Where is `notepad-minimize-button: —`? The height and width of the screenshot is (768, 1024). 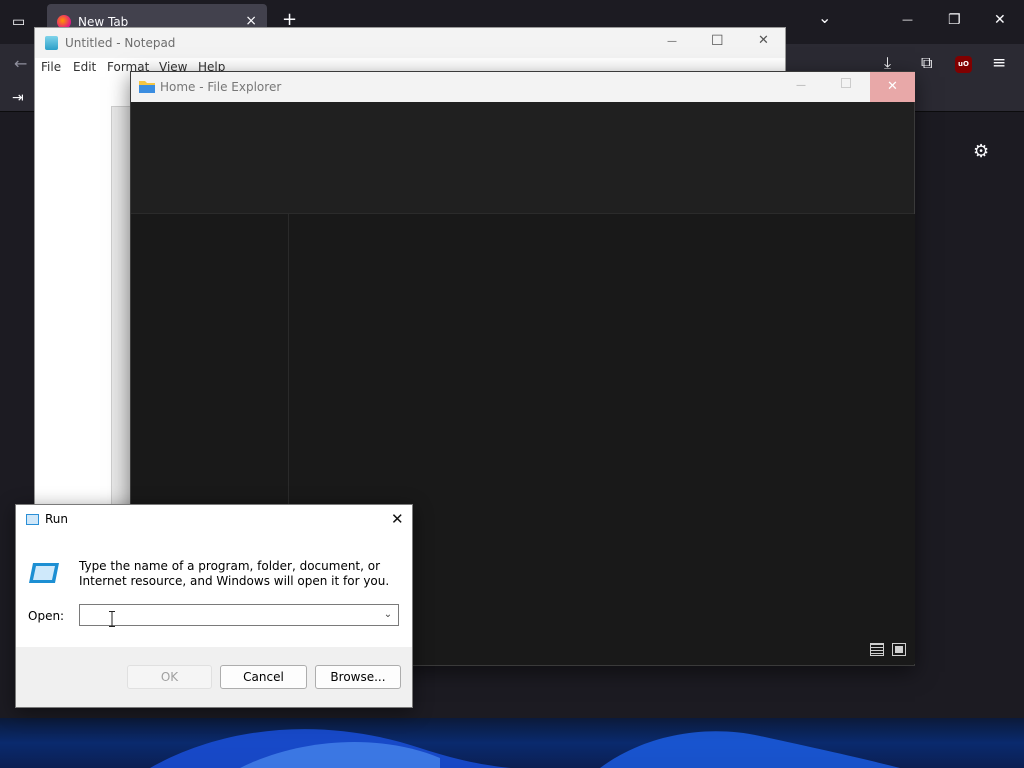
notepad-minimize-button: — is located at coordinates (672, 41).